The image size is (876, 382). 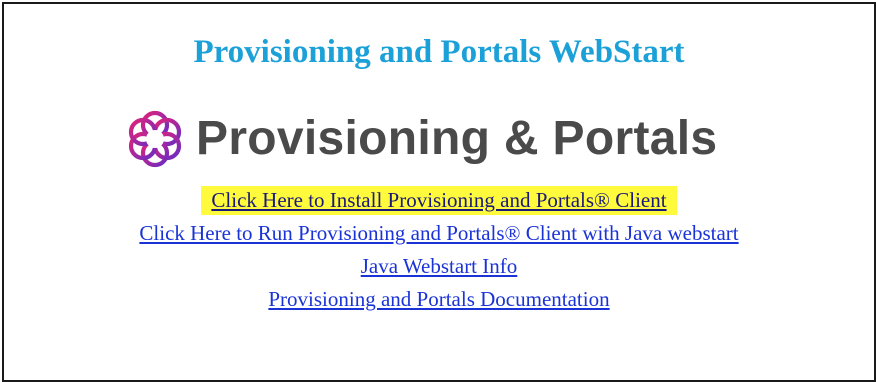 What do you see at coordinates (457, 138) in the screenshot?
I see `logo-wordmark: Provisioning & Portals` at bounding box center [457, 138].